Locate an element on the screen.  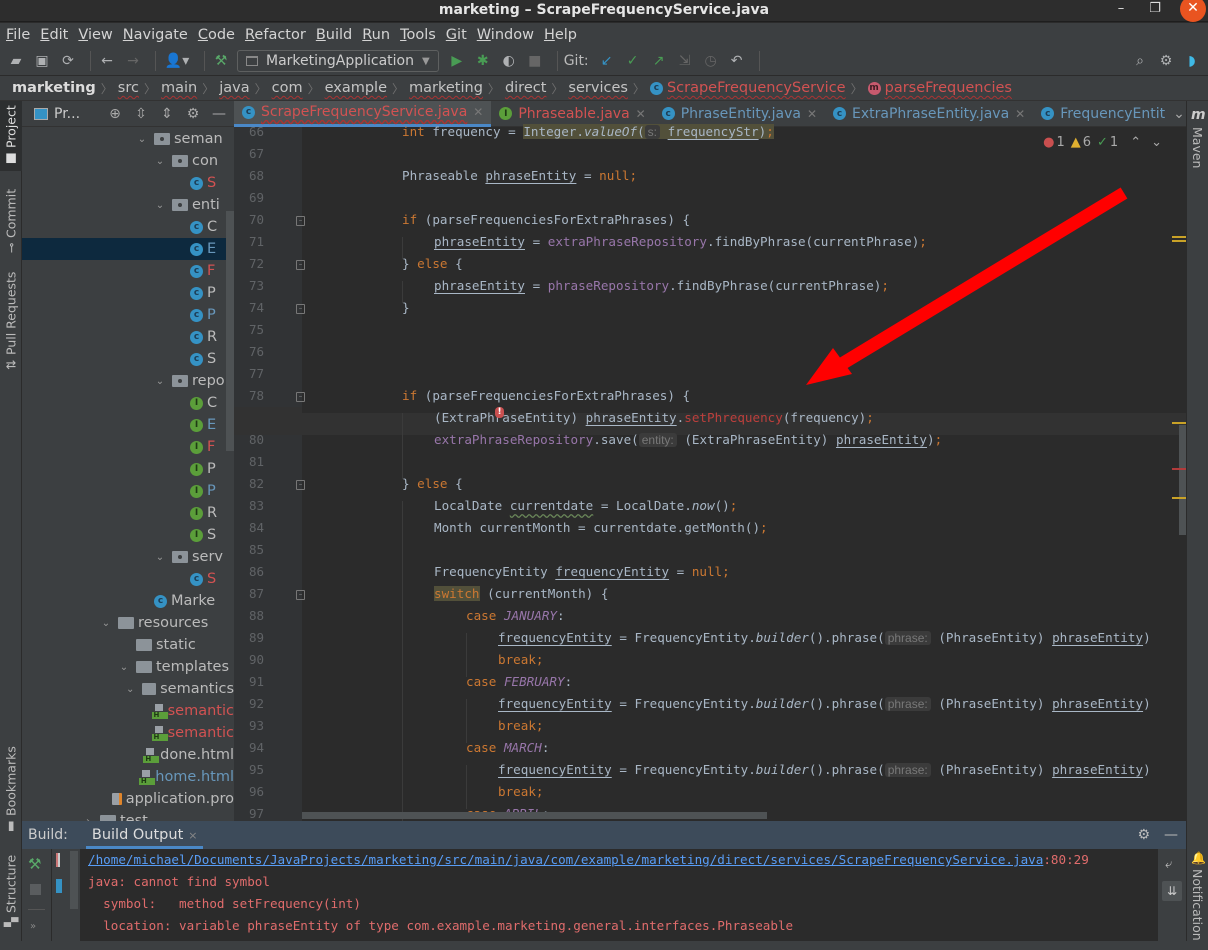
forward-arrow-icon: → is located at coordinates (133, 61).